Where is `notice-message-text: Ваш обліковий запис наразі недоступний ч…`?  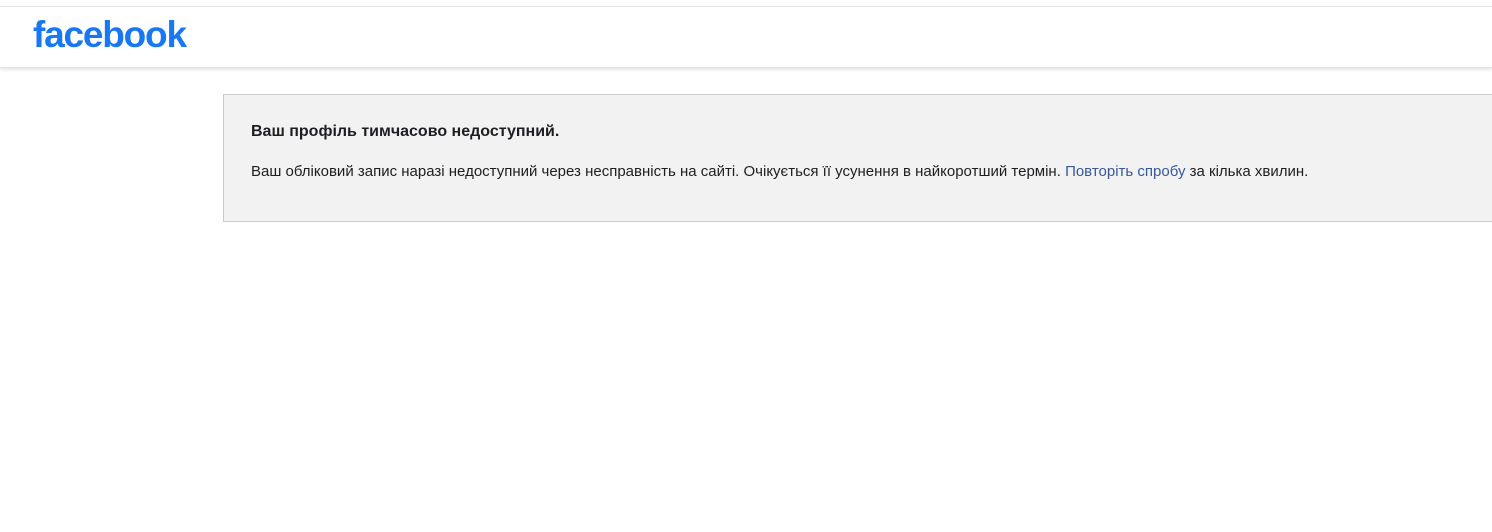
notice-message-text: Ваш обліковий запис наразі недоступний ч… is located at coordinates (658, 171).